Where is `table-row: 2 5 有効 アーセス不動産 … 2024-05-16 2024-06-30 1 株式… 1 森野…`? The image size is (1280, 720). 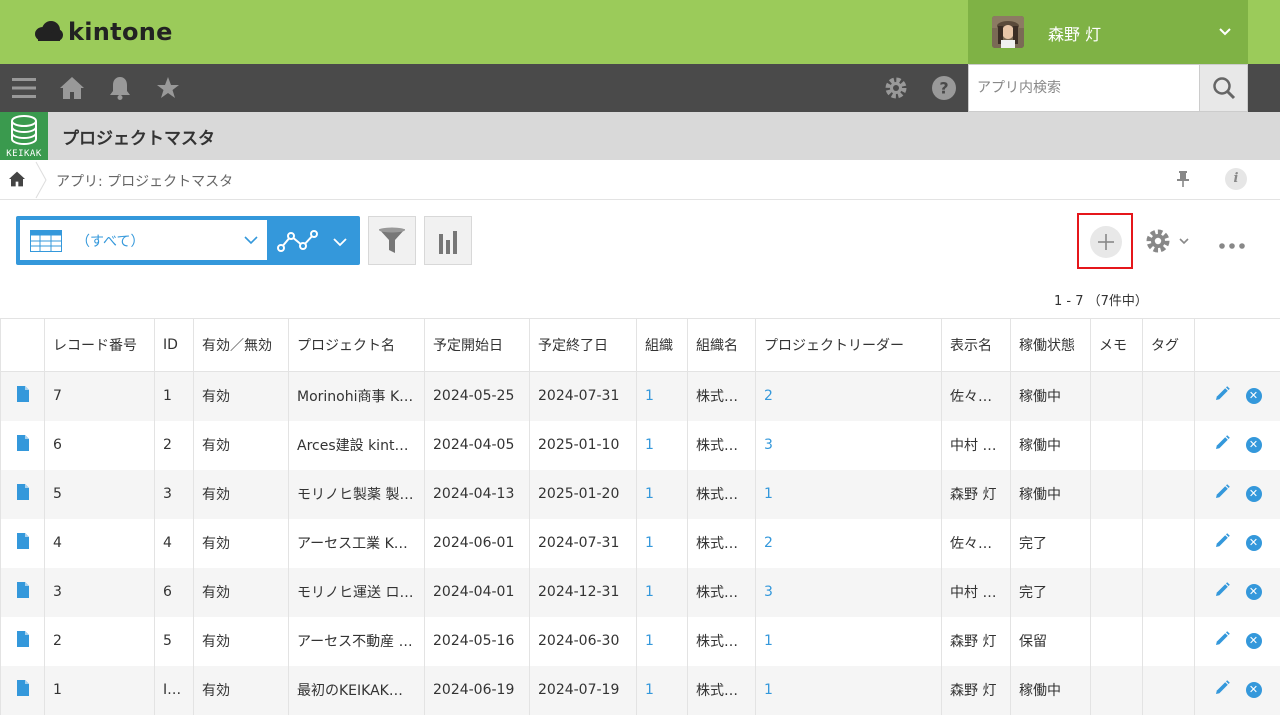
table-row: 2 5 有効 アーセス不動産 … 2024-05-16 2024-06-30 1 株式… 1 森野… is located at coordinates (640, 641).